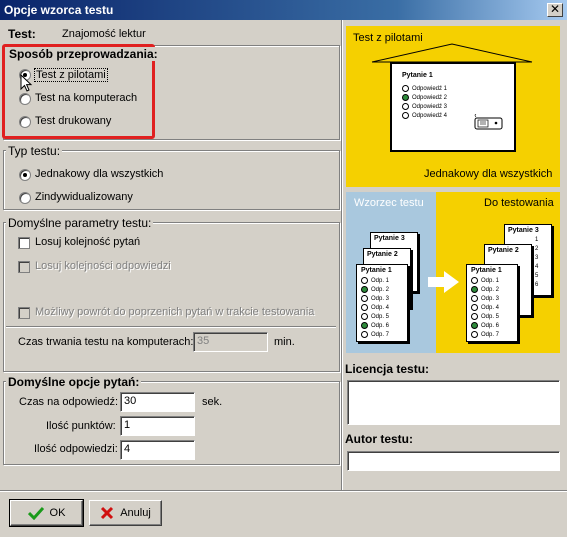 This screenshot has height=537, width=567. What do you see at coordinates (24, 267) in the screenshot?
I see `shuffle-answers-checkbox` at bounding box center [24, 267].